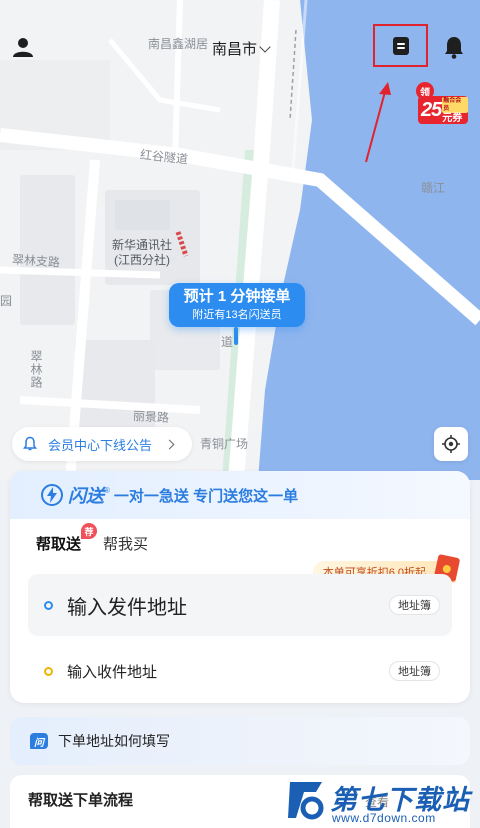 The image size is (480, 828). I want to click on site-watermark: 第七下载站 www.d7down.com, so click(383, 802).